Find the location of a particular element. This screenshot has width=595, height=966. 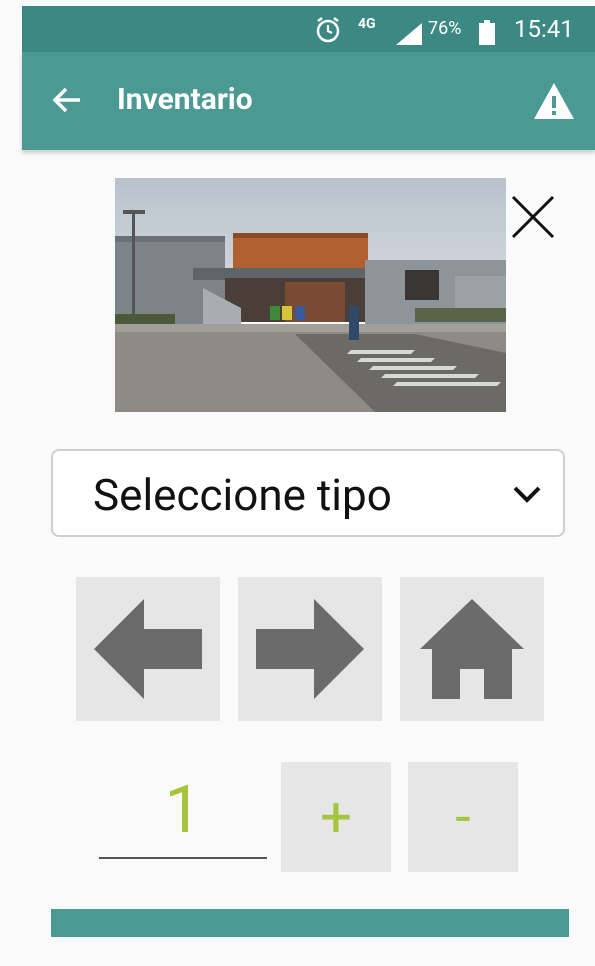

arrow-right-icon is located at coordinates (310, 649).